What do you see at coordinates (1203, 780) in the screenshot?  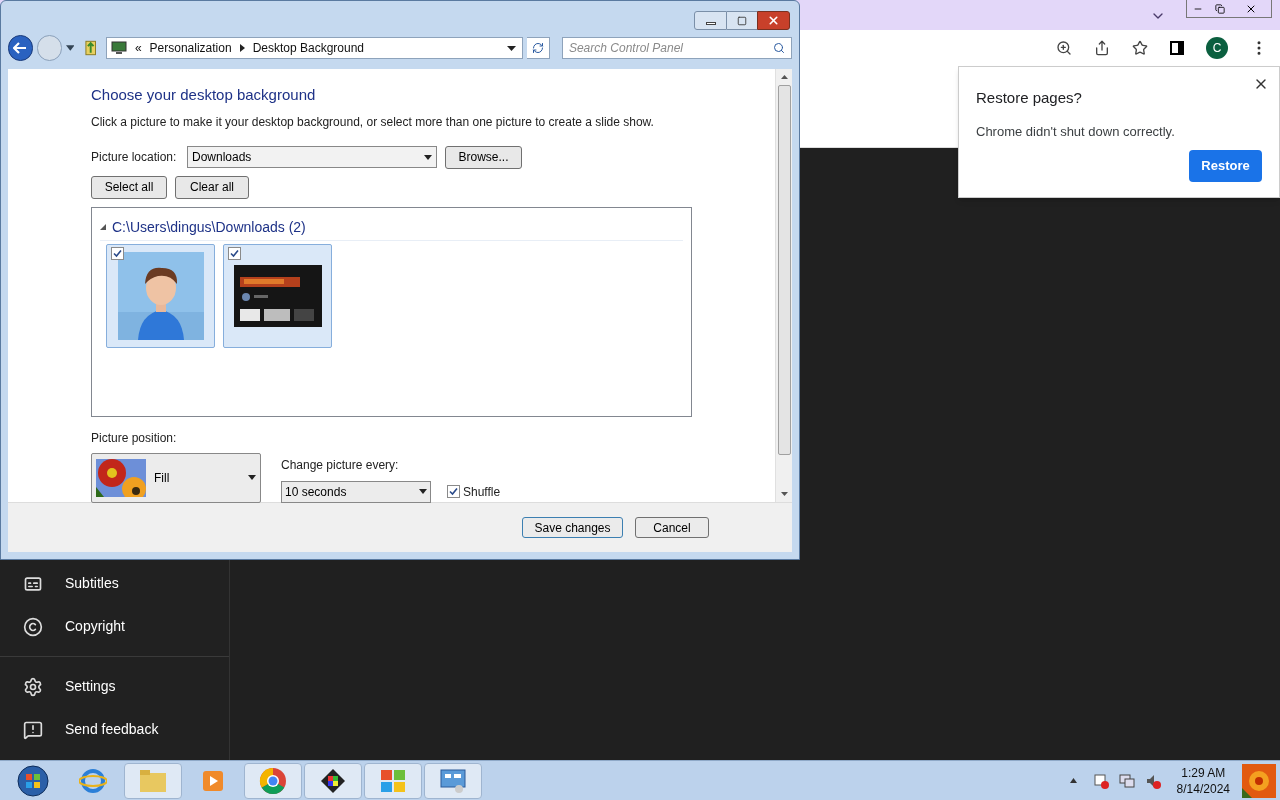 I see `clock: 1:29 AM 8/14/2024` at bounding box center [1203, 780].